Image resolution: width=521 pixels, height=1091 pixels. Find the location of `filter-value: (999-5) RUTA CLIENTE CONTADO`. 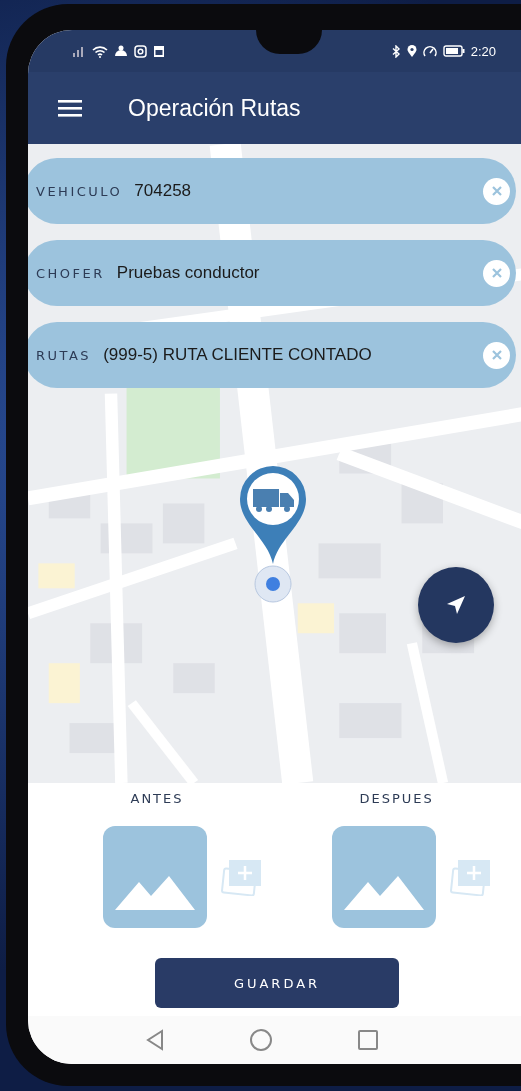

filter-value: (999-5) RUTA CLIENTE CONTADO is located at coordinates (238, 355).